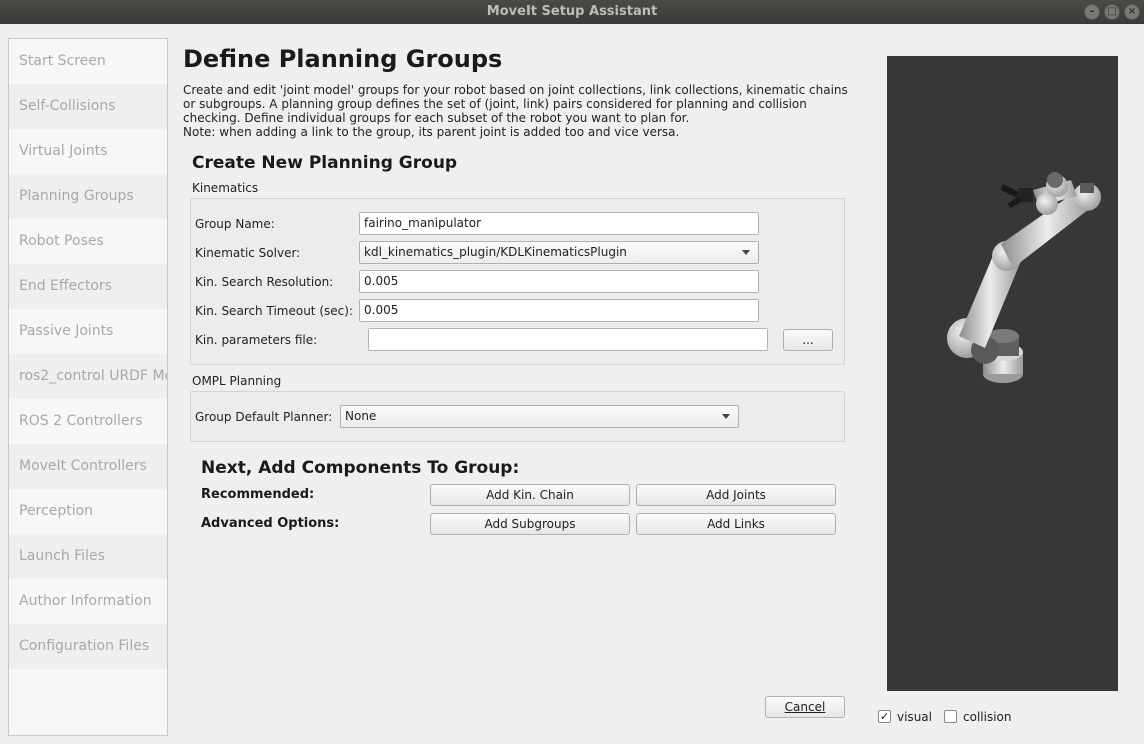 The width and height of the screenshot is (1144, 744). Describe the element at coordinates (88, 376) in the screenshot. I see `sidebar-item-ros2-control-urdf: ros2_control URDF Mo` at that location.